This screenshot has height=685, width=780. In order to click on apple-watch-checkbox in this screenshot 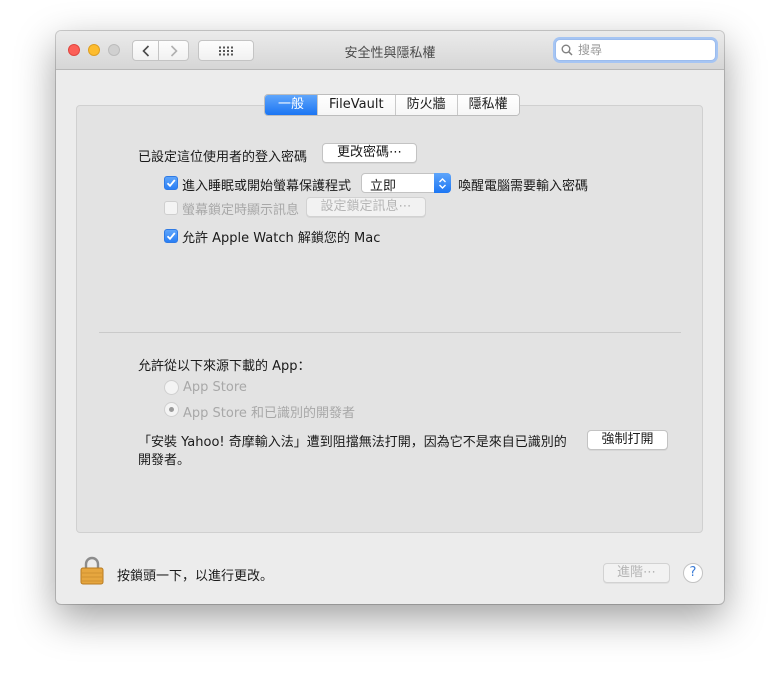, I will do `click(171, 236)`.